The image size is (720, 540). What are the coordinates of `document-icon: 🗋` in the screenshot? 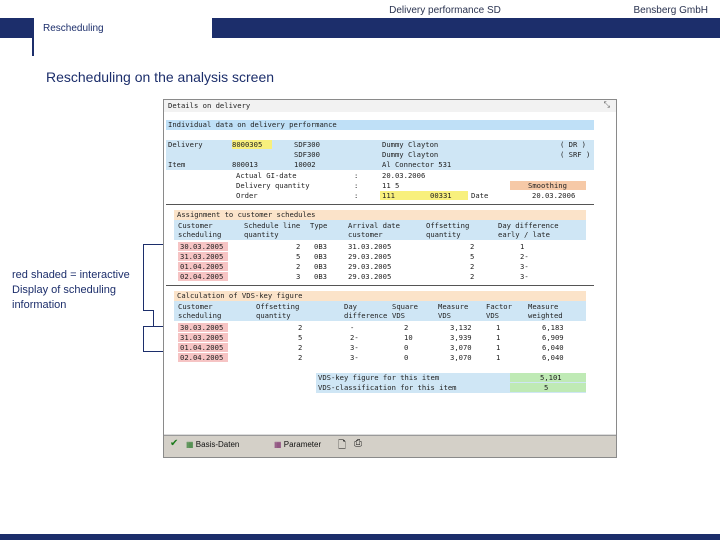 It's located at (342, 446).